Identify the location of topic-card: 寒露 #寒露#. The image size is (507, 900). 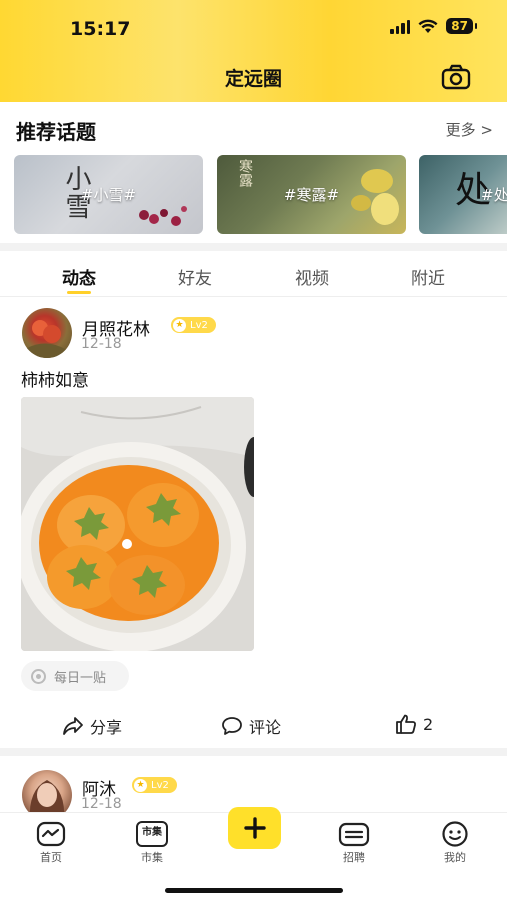
(311, 194).